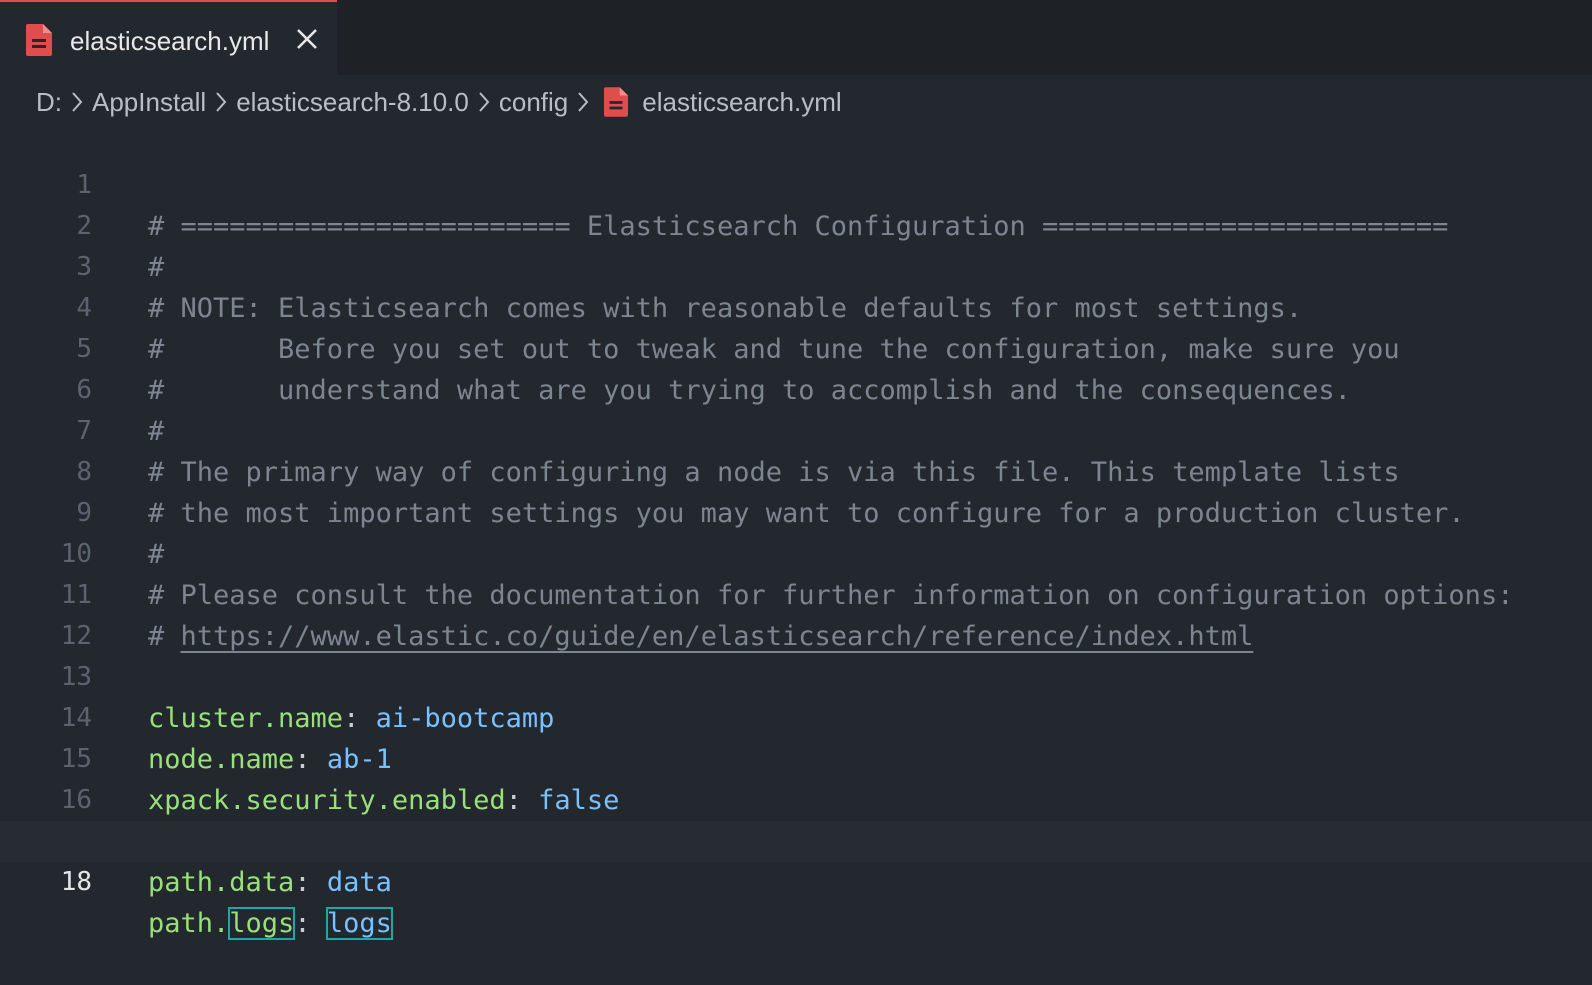 The width and height of the screenshot is (1592, 985). Describe the element at coordinates (189, 923) in the screenshot. I see `setting-key-prefix: path.` at that location.